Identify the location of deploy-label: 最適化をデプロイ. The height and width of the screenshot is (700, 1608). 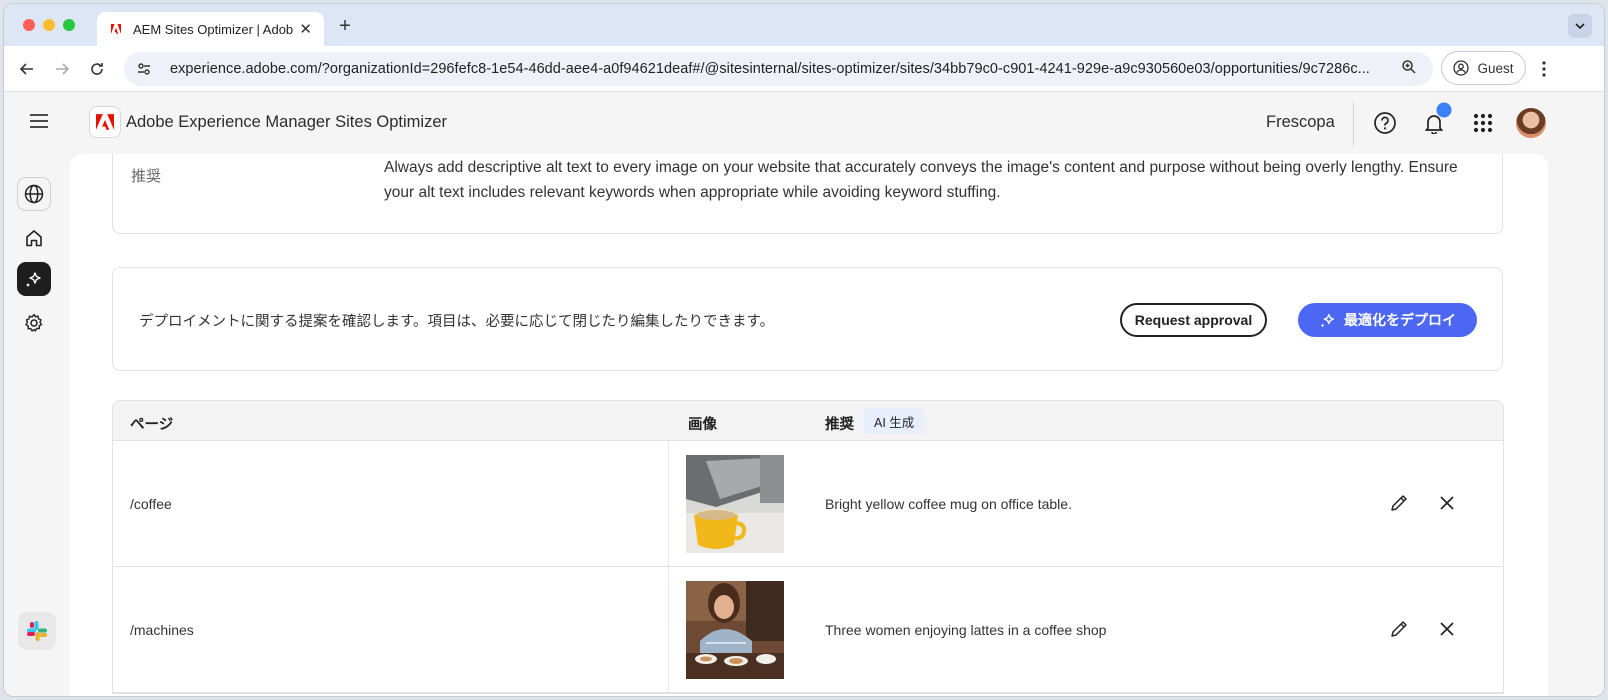
(1400, 320).